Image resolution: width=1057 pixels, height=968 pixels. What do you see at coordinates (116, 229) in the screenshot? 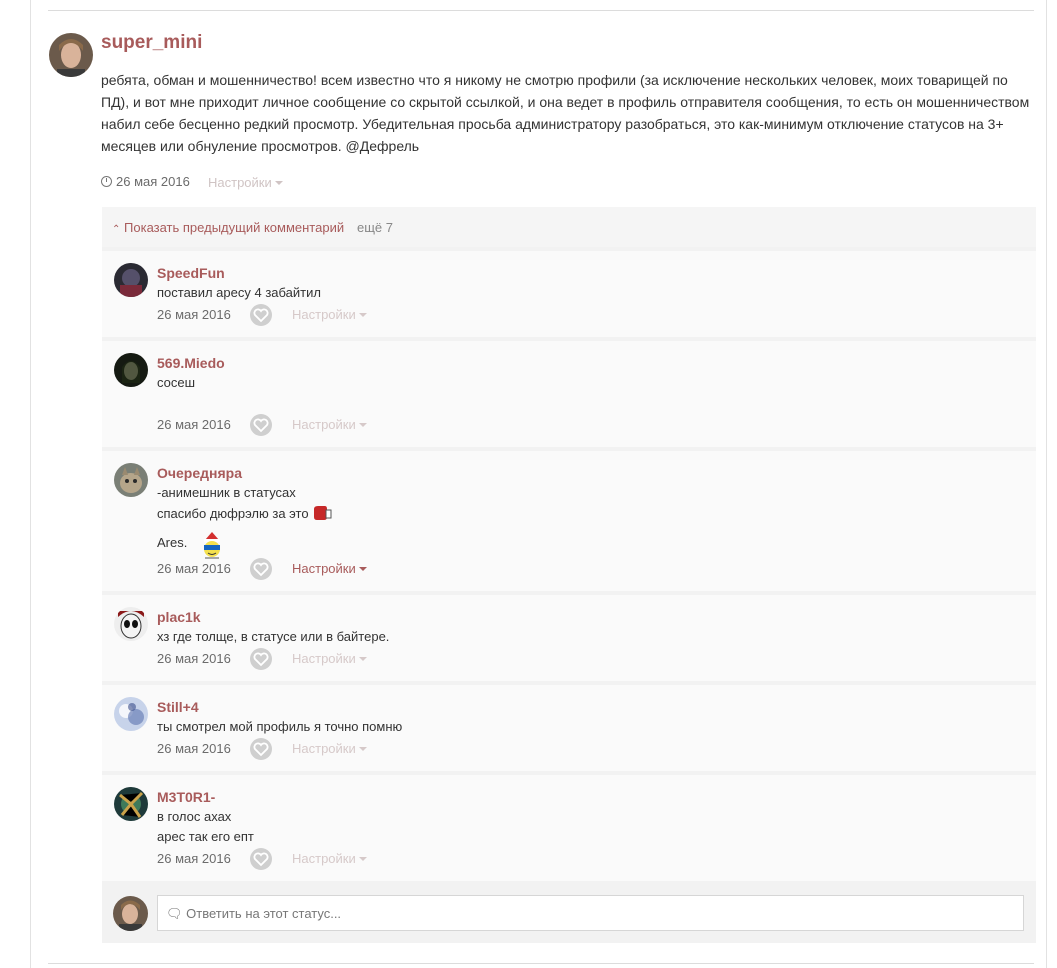
I see `chevron-up-icon: ⌃` at bounding box center [116, 229].